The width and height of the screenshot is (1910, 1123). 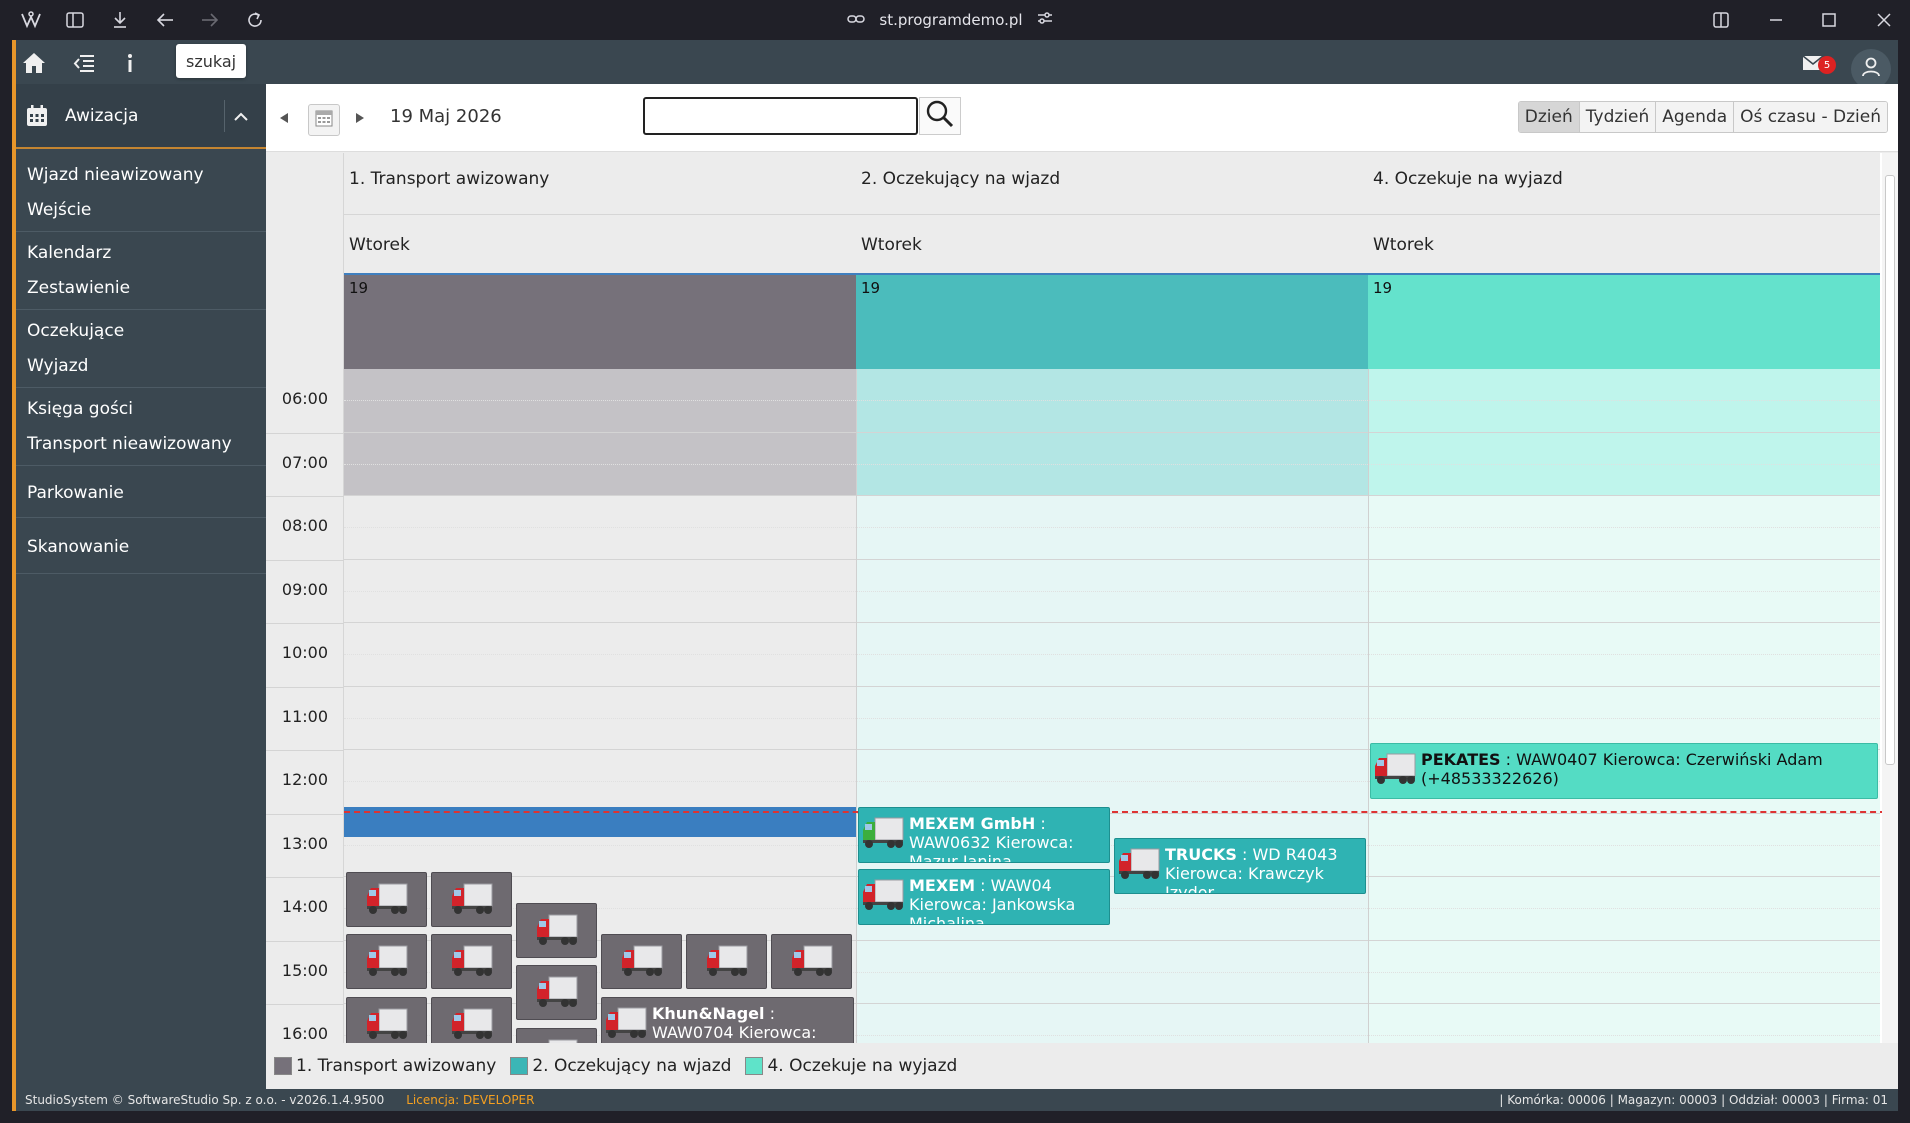 I want to click on legend-item: 4. Oczekuje na wyjazd, so click(x=851, y=1066).